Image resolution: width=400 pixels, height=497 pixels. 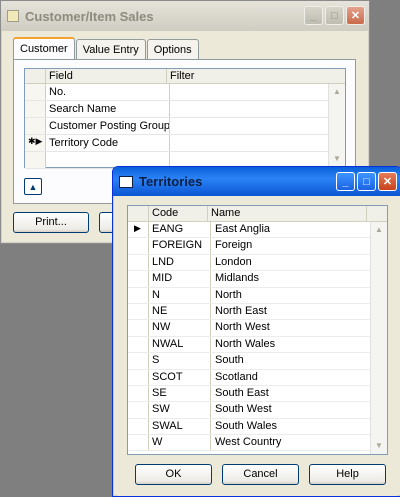 What do you see at coordinates (291, 230) in the screenshot?
I see `name-cell: East Anglia` at bounding box center [291, 230].